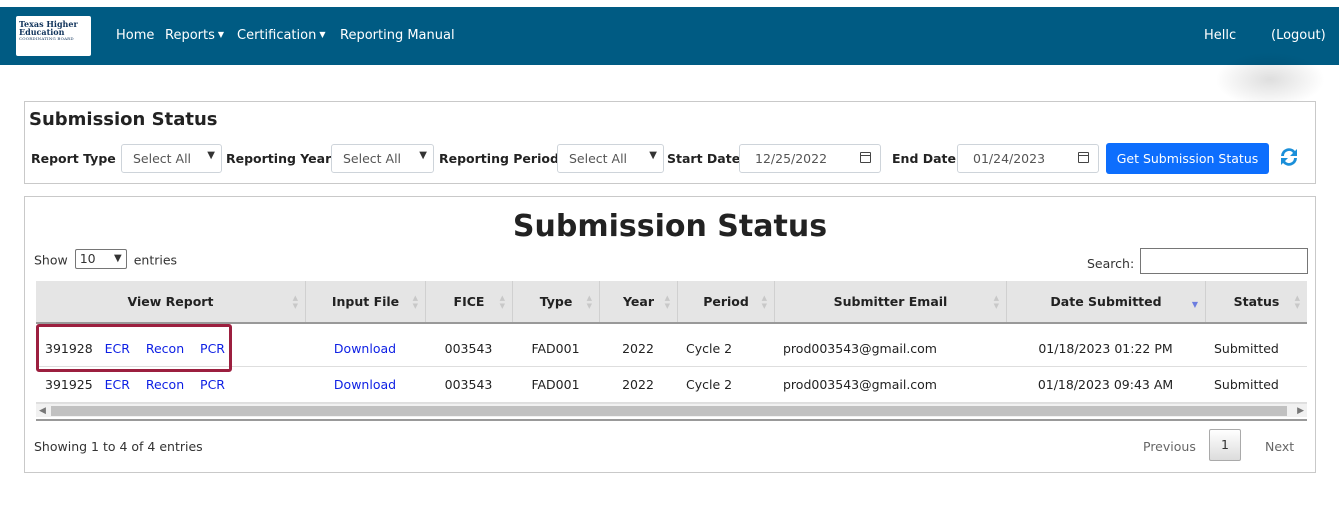 This screenshot has width=1339, height=516. What do you see at coordinates (155, 260) in the screenshot?
I see `entries-label: entries` at bounding box center [155, 260].